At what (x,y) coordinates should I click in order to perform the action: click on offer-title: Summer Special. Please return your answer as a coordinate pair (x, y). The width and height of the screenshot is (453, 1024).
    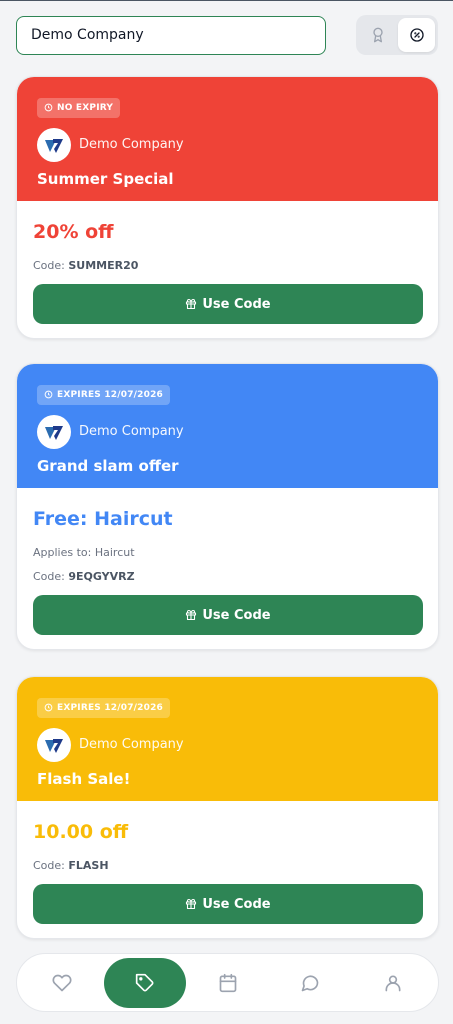
    Looking at the image, I should click on (105, 178).